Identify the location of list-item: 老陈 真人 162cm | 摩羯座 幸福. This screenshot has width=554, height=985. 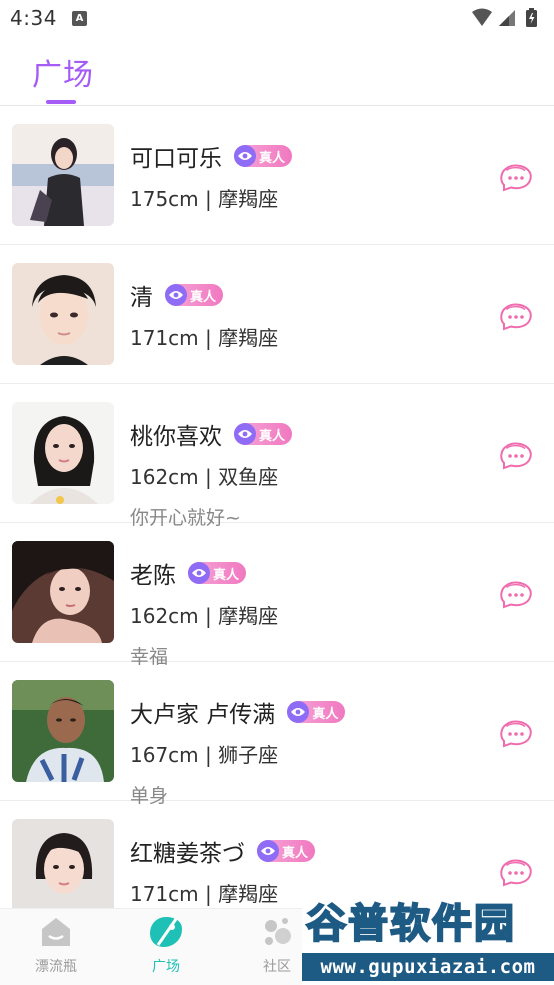
(277, 595).